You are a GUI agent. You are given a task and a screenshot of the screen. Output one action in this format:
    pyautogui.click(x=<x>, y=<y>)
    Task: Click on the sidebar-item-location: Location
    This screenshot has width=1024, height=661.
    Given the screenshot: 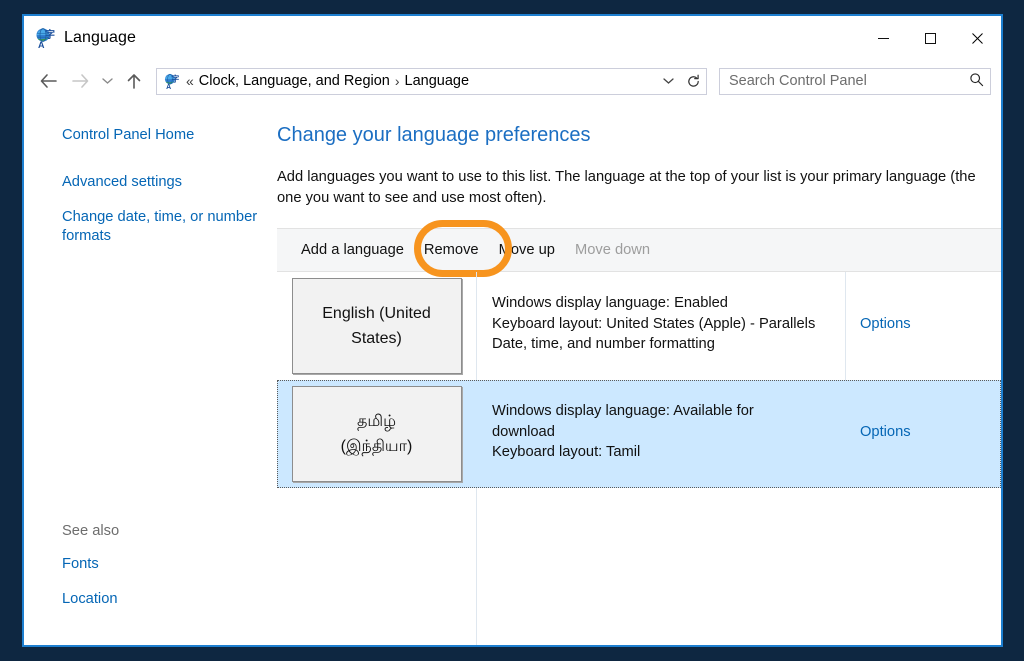 What is the action you would take?
    pyautogui.click(x=162, y=599)
    